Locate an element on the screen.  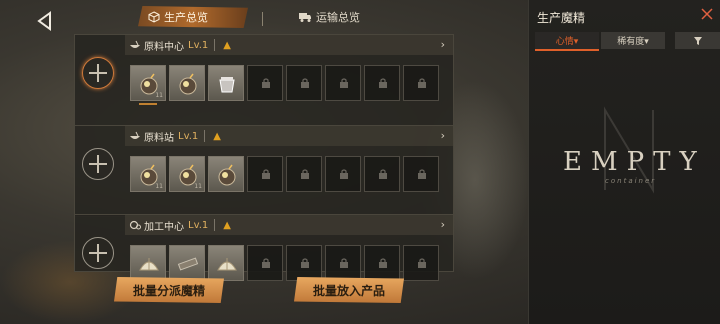
production-panel-raw-station: 原料站 Lv.1 ▲ › 11 11 is located at coordinates (264, 171).